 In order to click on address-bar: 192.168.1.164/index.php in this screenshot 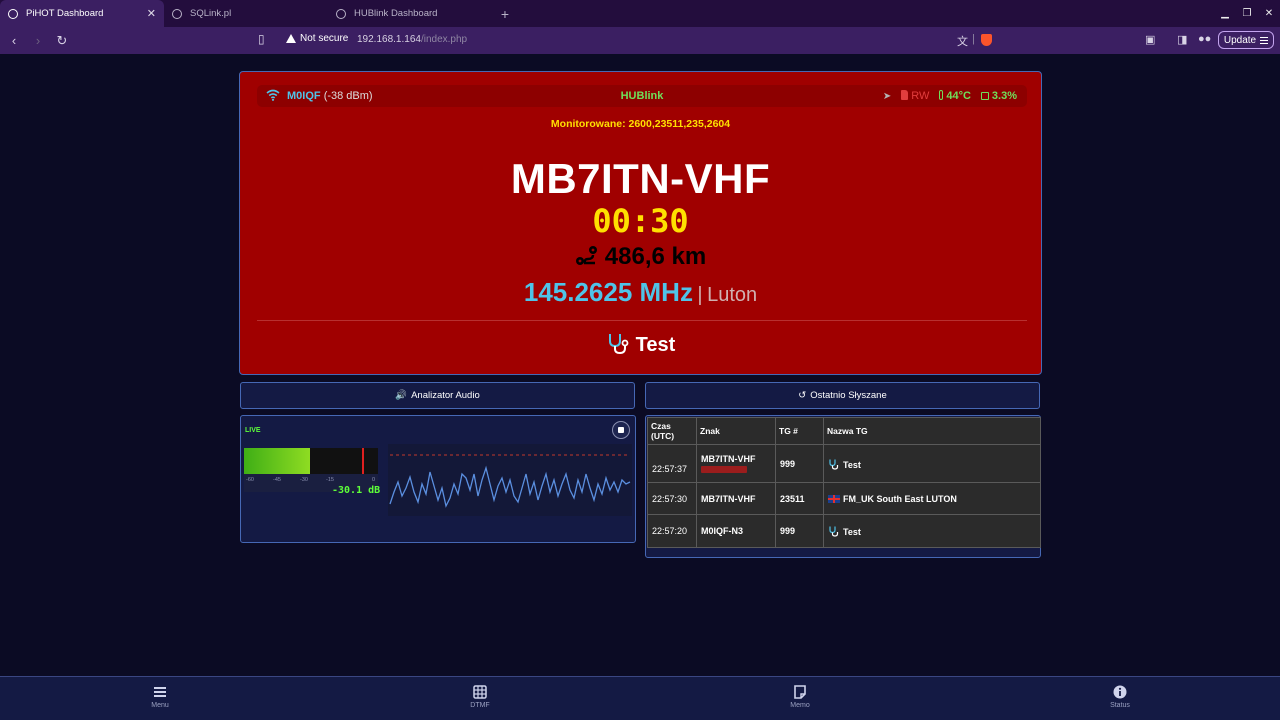, I will do `click(412, 39)`.